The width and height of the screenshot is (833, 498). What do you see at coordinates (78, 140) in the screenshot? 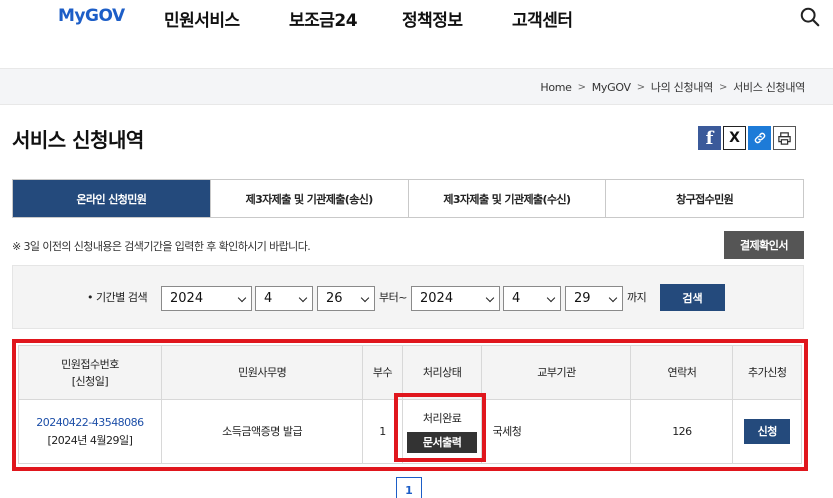
I see `page-title: 서비스 신청내역` at bounding box center [78, 140].